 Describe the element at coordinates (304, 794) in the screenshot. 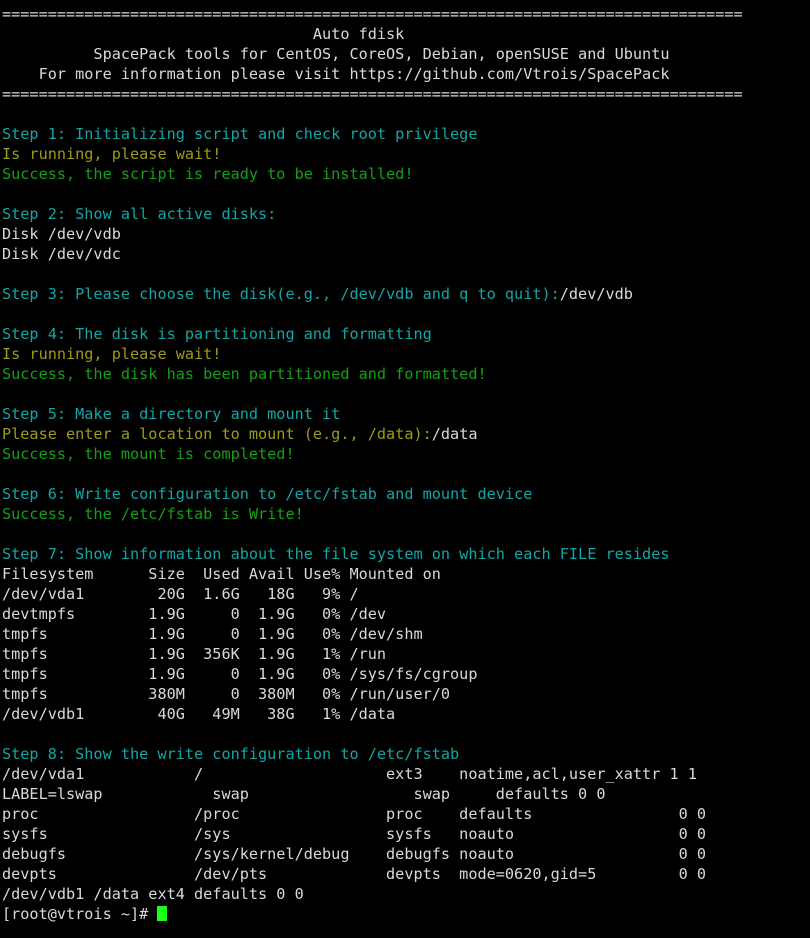

I see `fstab-row: LABEL=lswap swap swap defaults 0 0` at that location.